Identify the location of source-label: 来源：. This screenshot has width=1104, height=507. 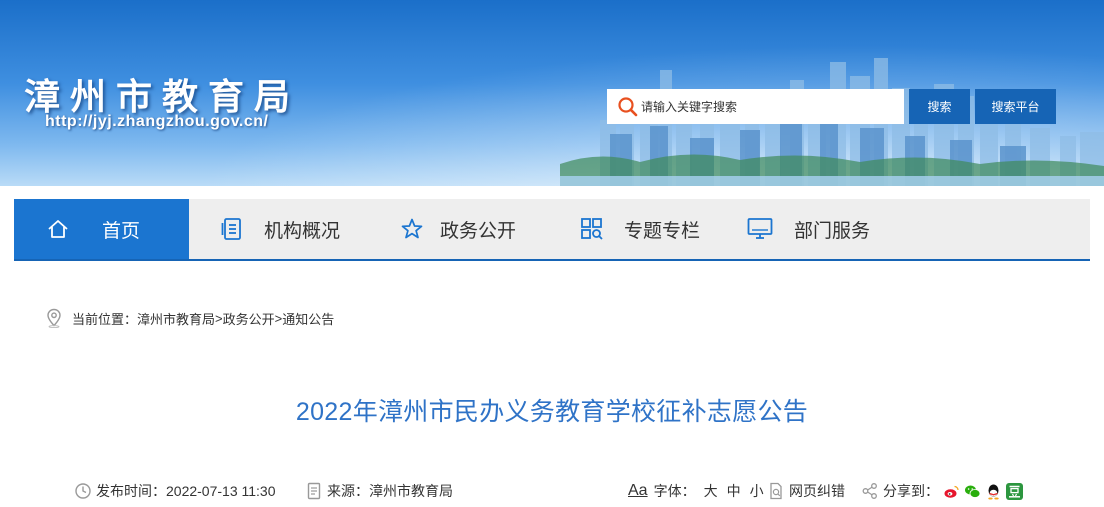
(348, 491).